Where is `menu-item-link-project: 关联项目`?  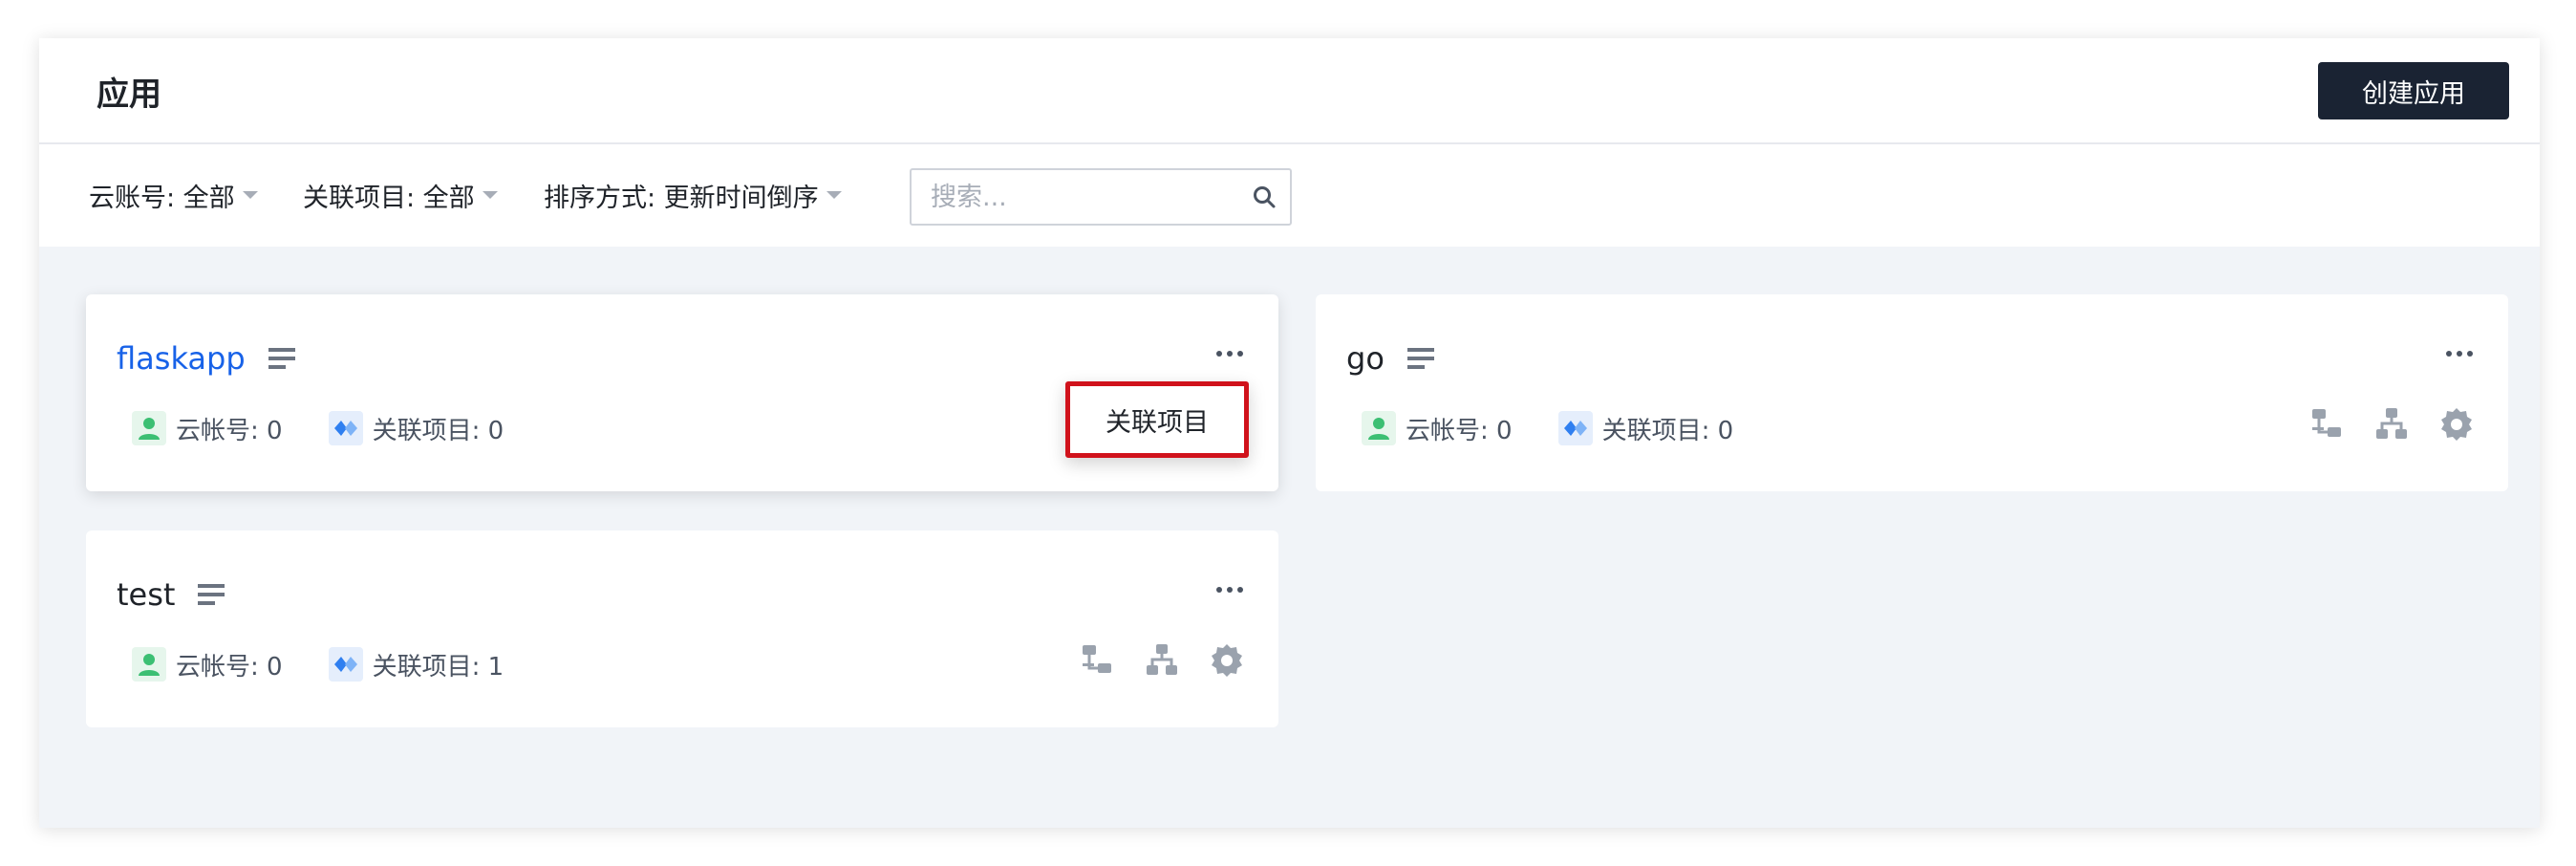
menu-item-link-project: 关联项目 is located at coordinates (1157, 420).